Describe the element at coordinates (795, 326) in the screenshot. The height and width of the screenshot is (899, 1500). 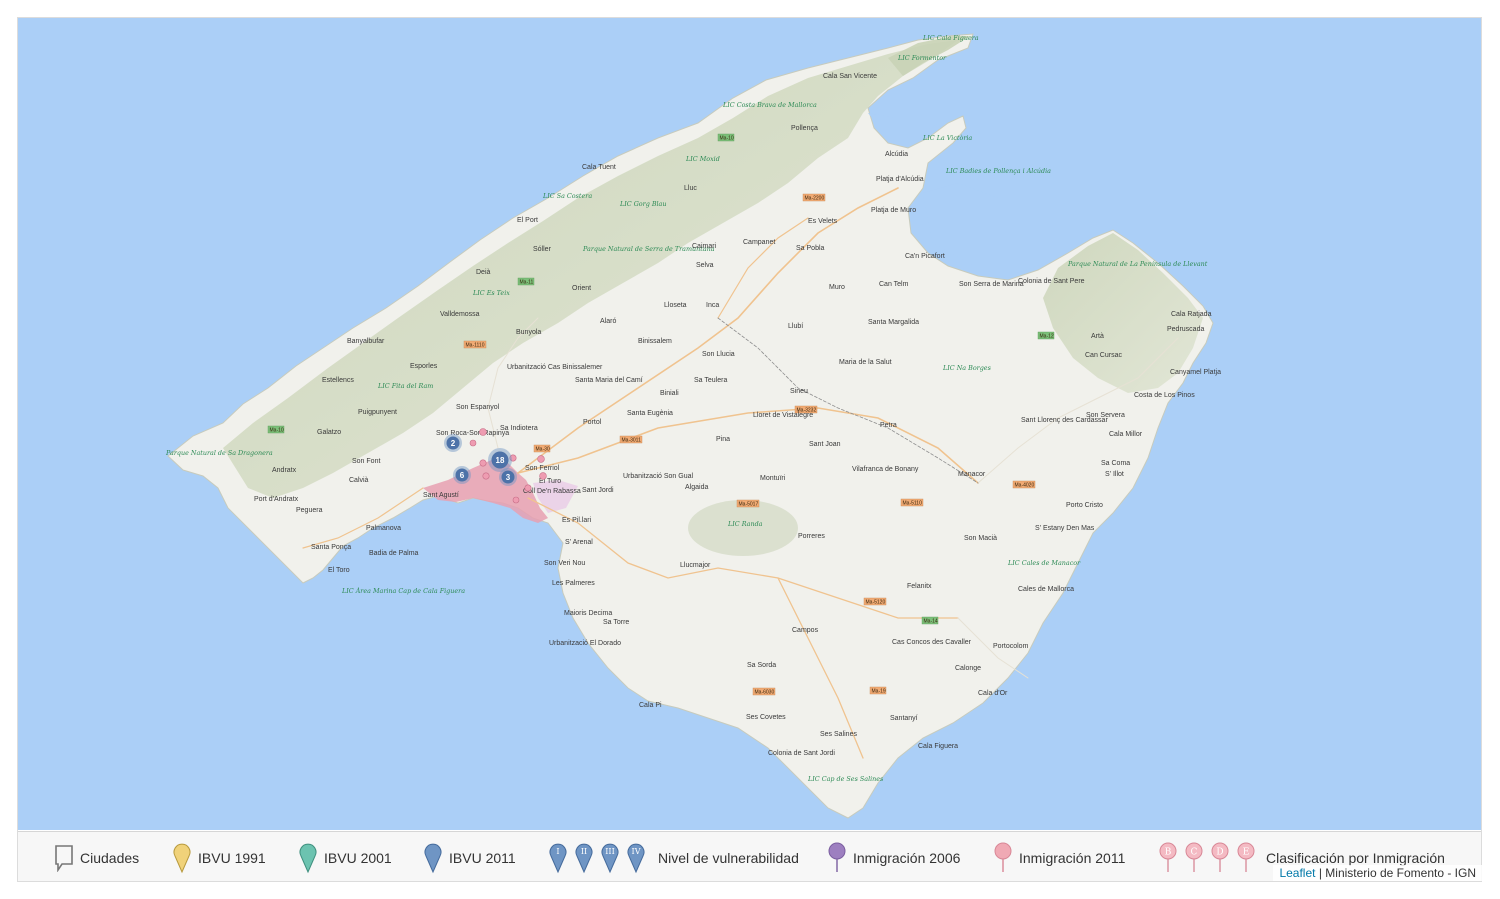
I see `place-llubi: Llubí` at that location.